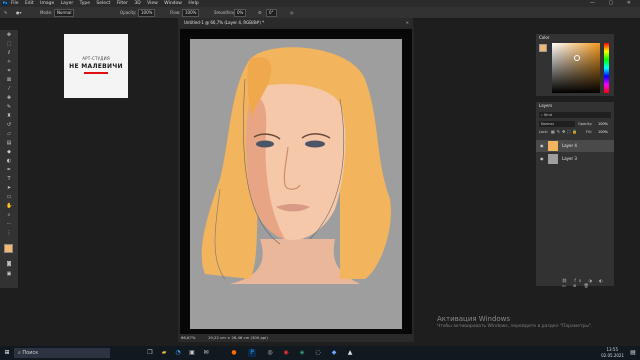  Describe the element at coordinates (613, 3) in the screenshot. I see `window-controls: — ▢ ✕` at that location.